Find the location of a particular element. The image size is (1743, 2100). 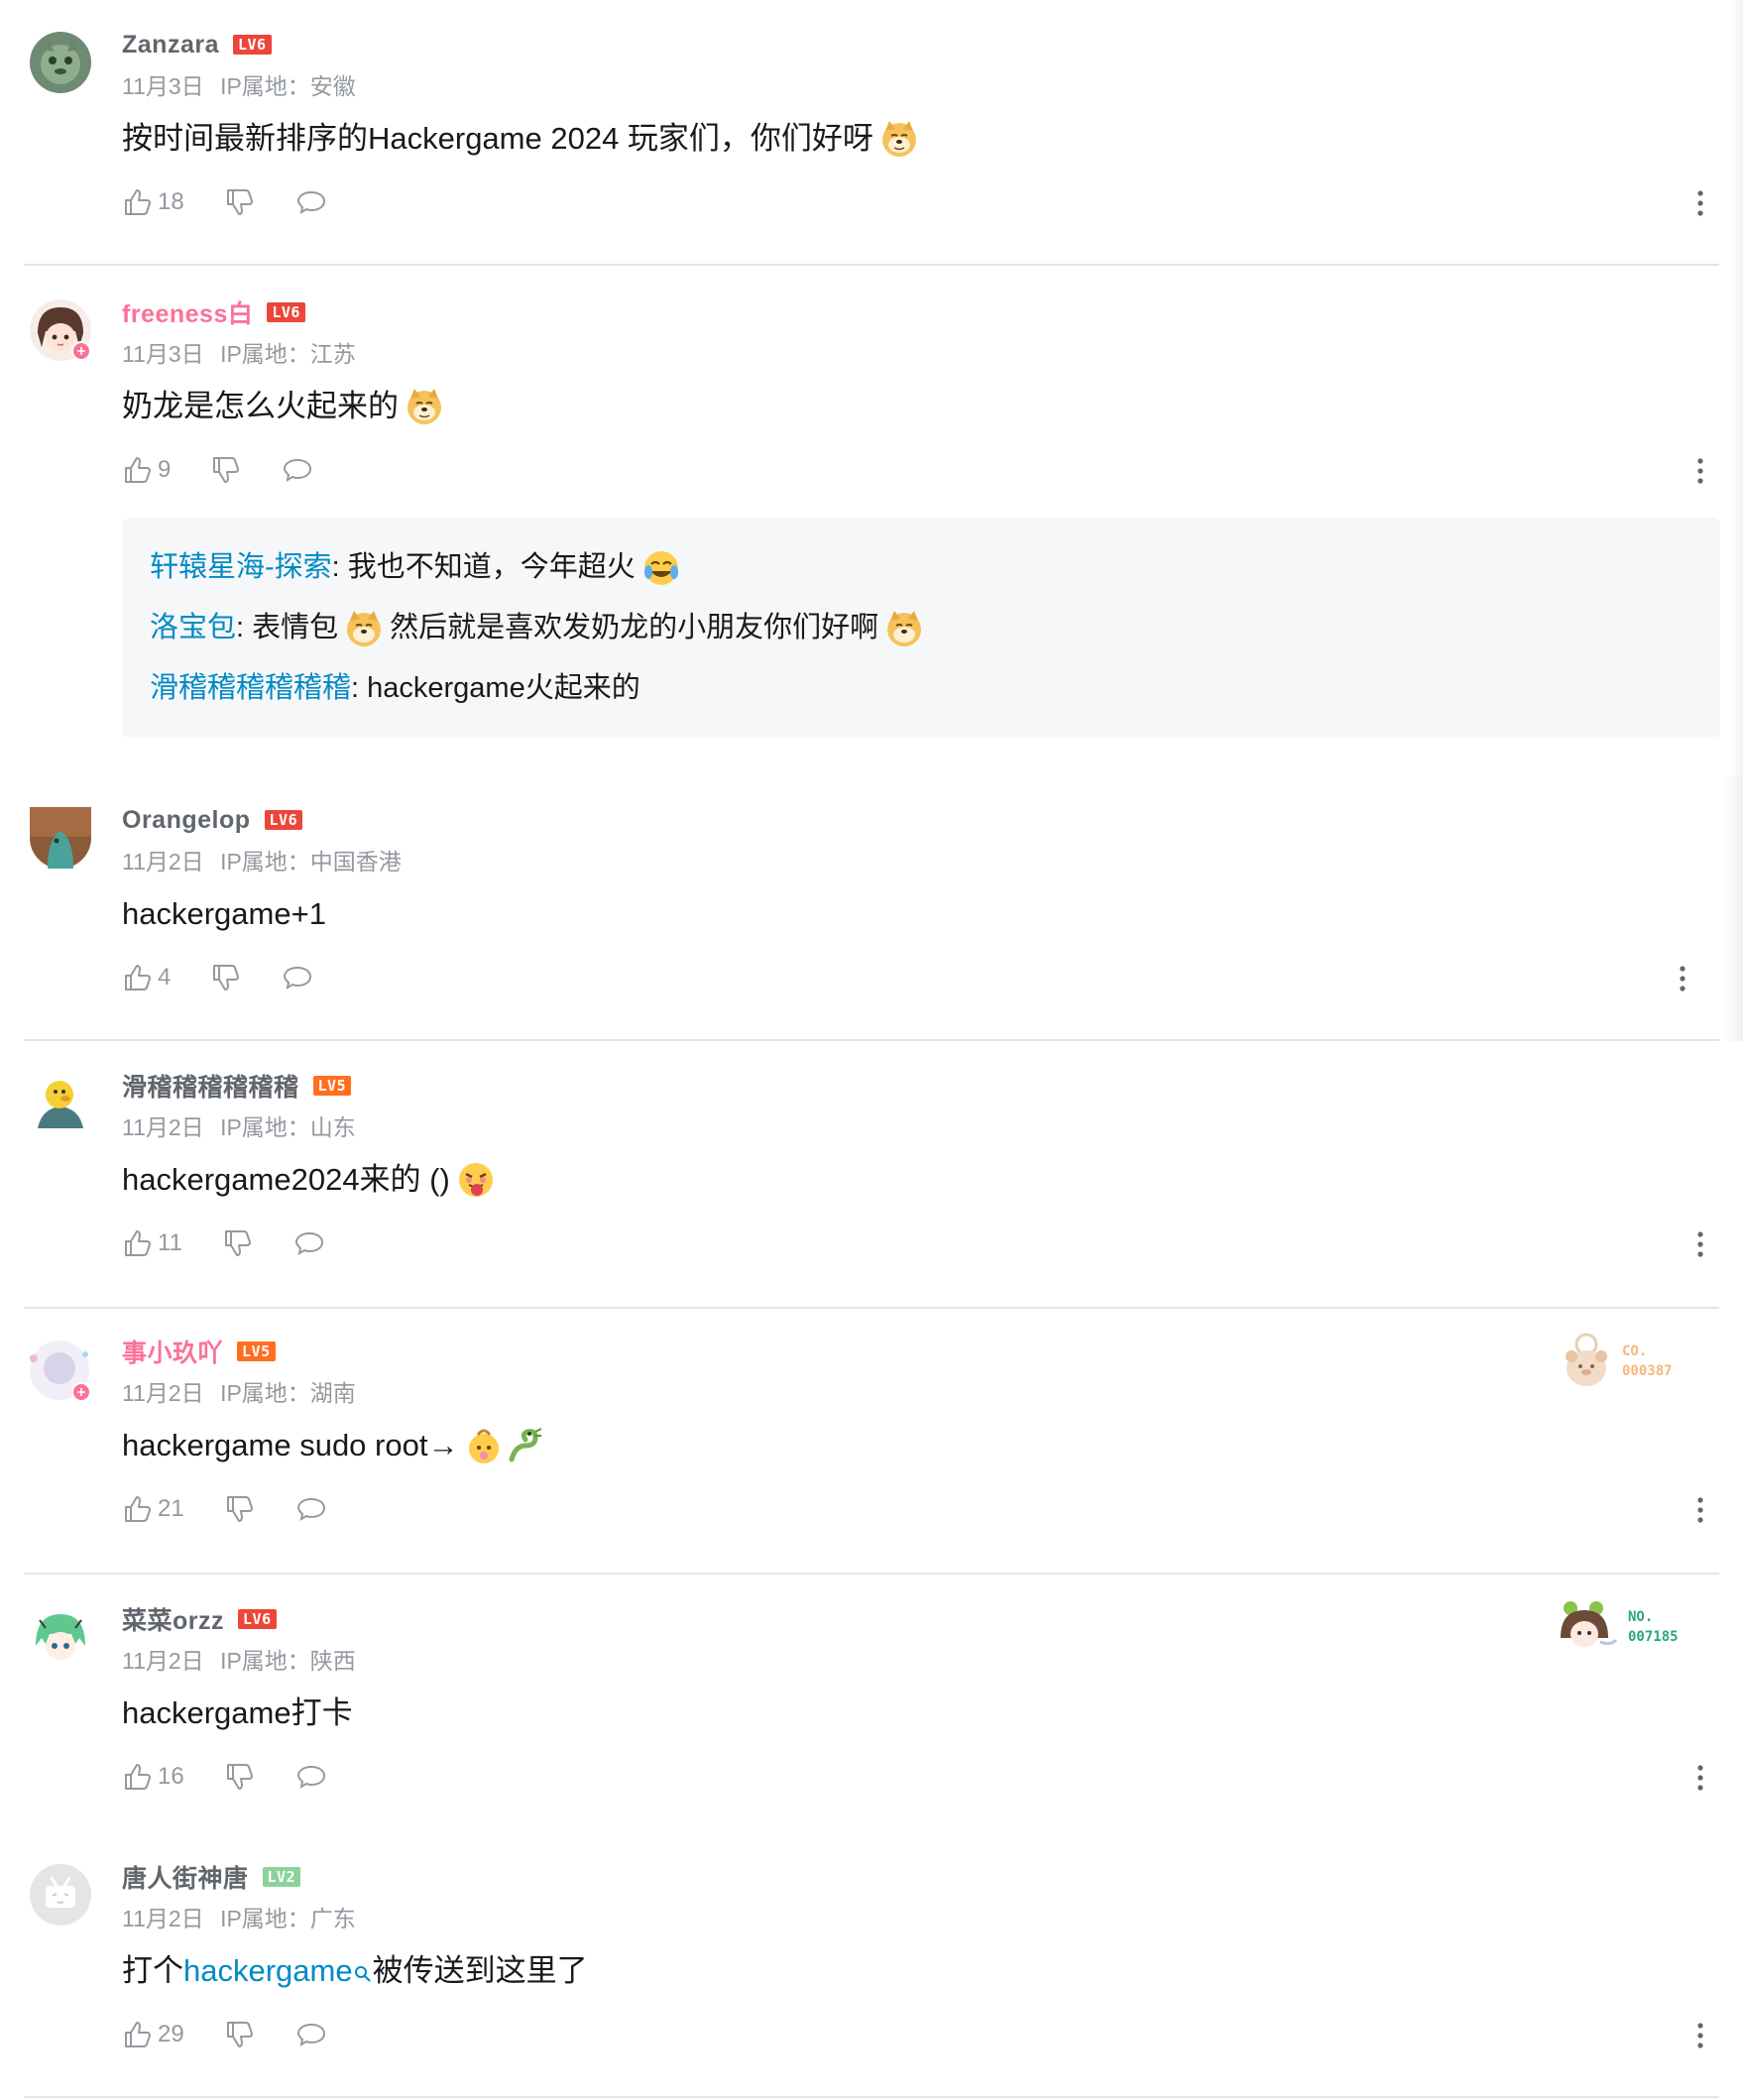

level-badge: LV5 is located at coordinates (332, 1086).